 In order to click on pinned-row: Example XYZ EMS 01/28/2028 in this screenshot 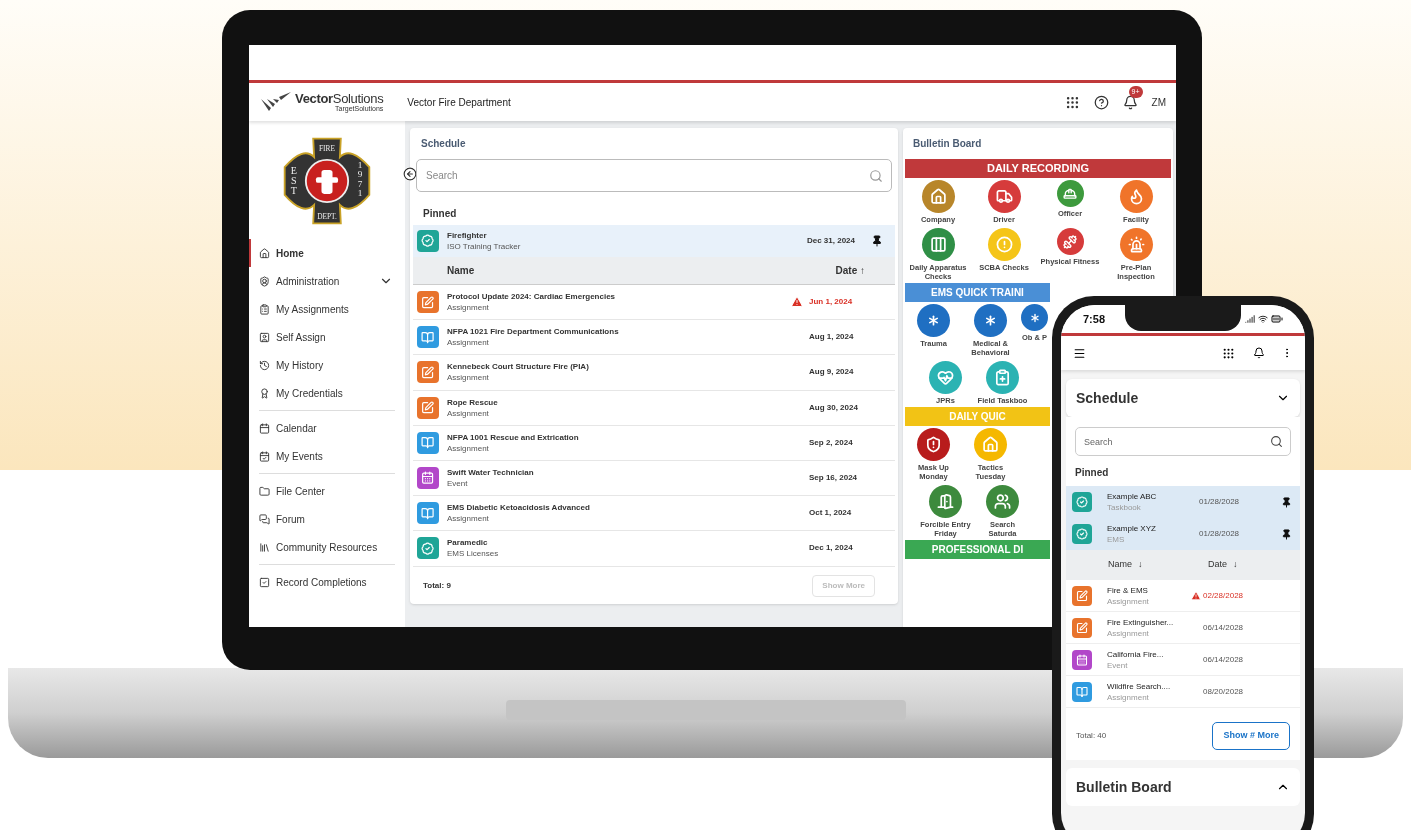, I will do `click(1183, 534)`.